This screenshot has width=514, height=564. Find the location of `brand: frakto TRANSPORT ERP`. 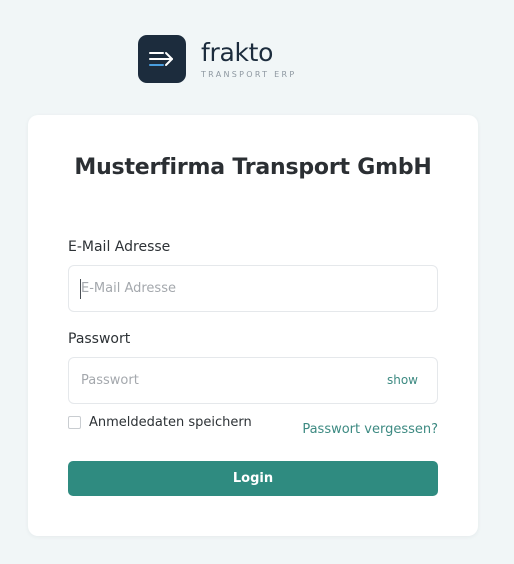

brand: frakto TRANSPORT ERP is located at coordinates (217, 59).